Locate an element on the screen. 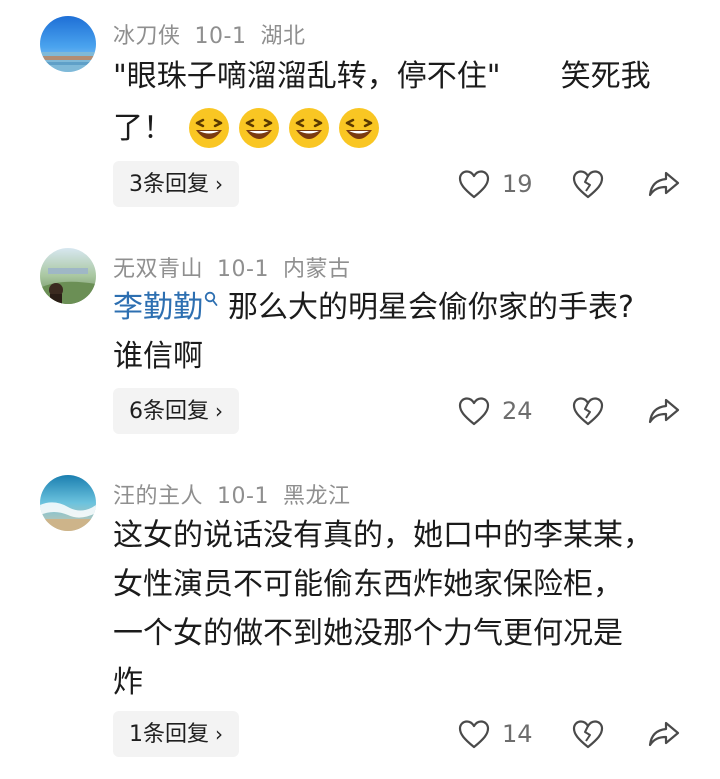  comment-line: "眼珠子嘀溜溜乱转，停不住" 笑死我 is located at coordinates (382, 76).